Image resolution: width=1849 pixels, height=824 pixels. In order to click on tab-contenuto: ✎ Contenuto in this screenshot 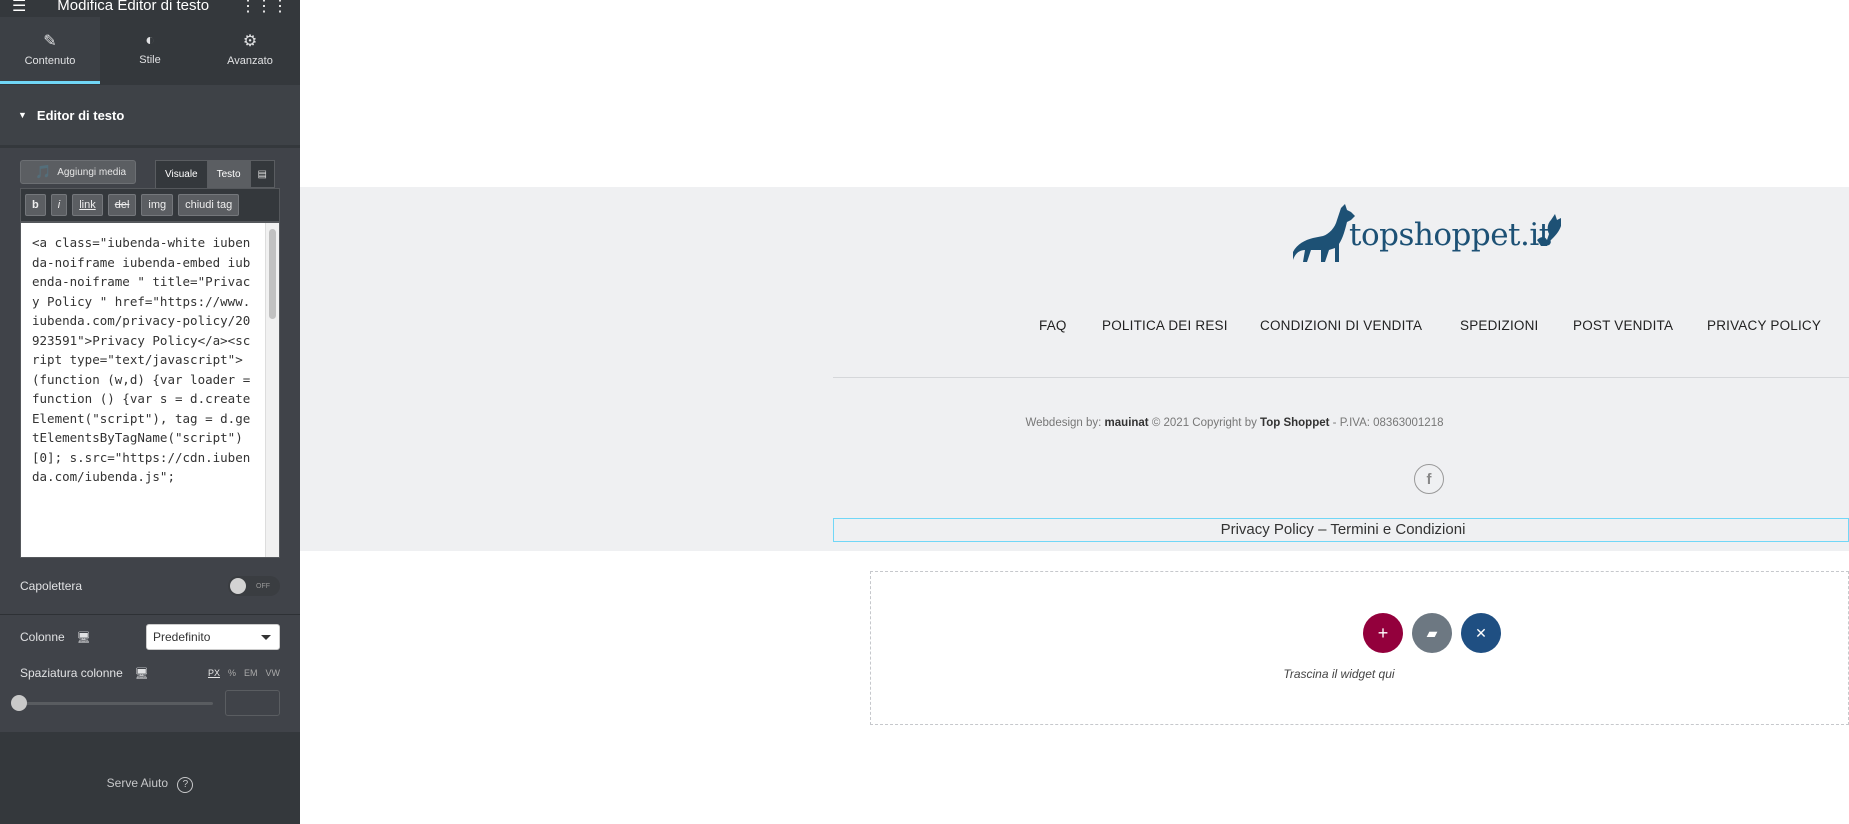, I will do `click(50, 50)`.